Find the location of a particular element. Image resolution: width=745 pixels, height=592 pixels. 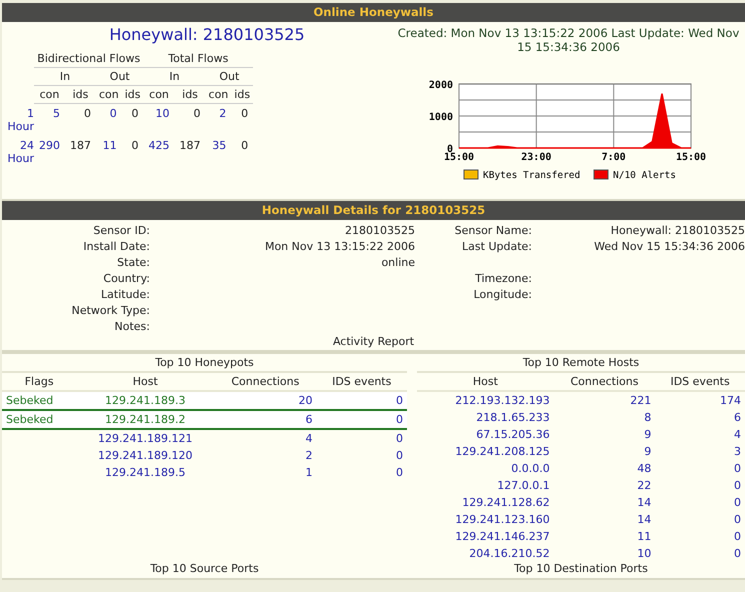

field-value: Honeywall: 2180103525 is located at coordinates (677, 230).